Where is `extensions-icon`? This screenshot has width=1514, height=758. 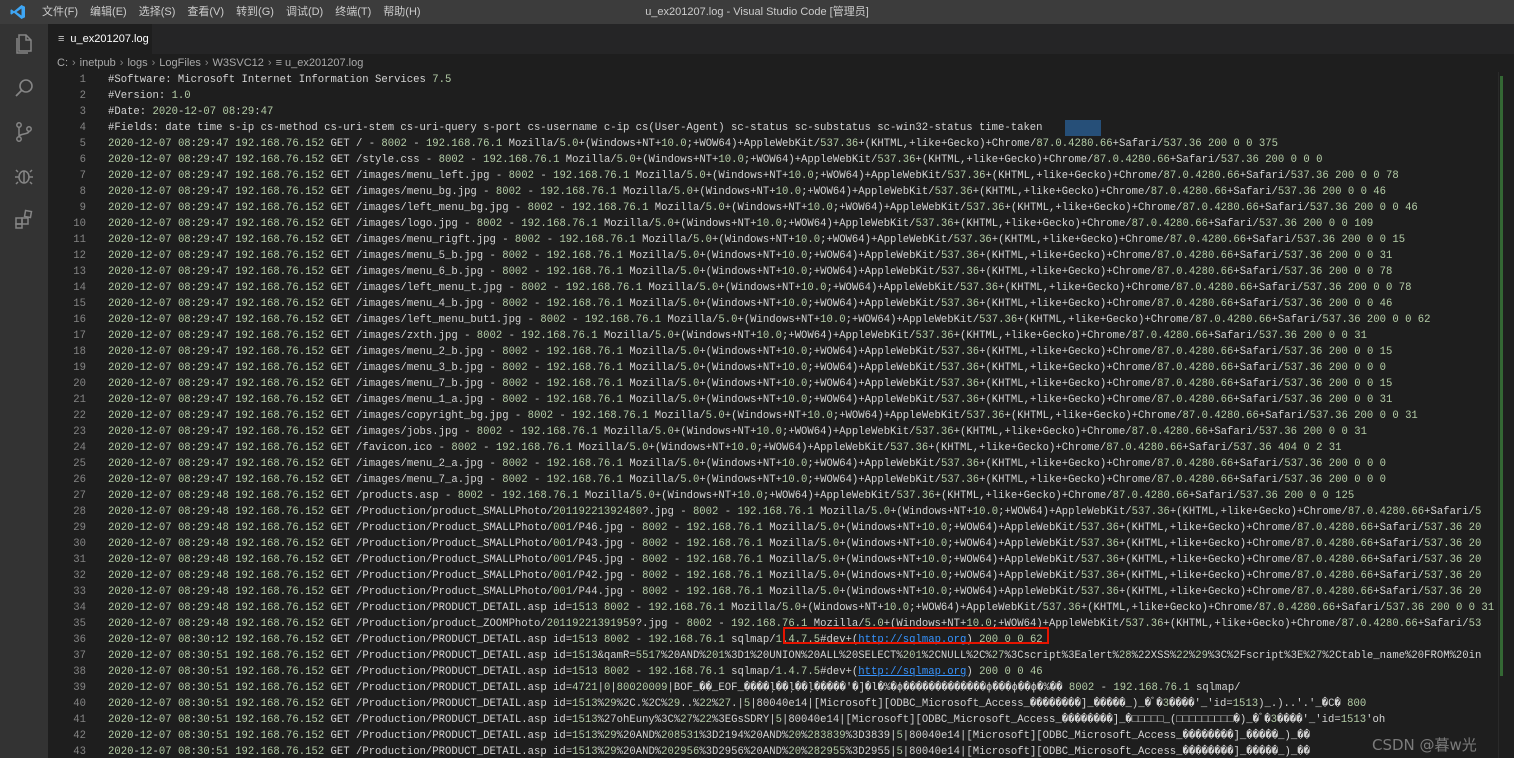
extensions-icon is located at coordinates (24, 220).